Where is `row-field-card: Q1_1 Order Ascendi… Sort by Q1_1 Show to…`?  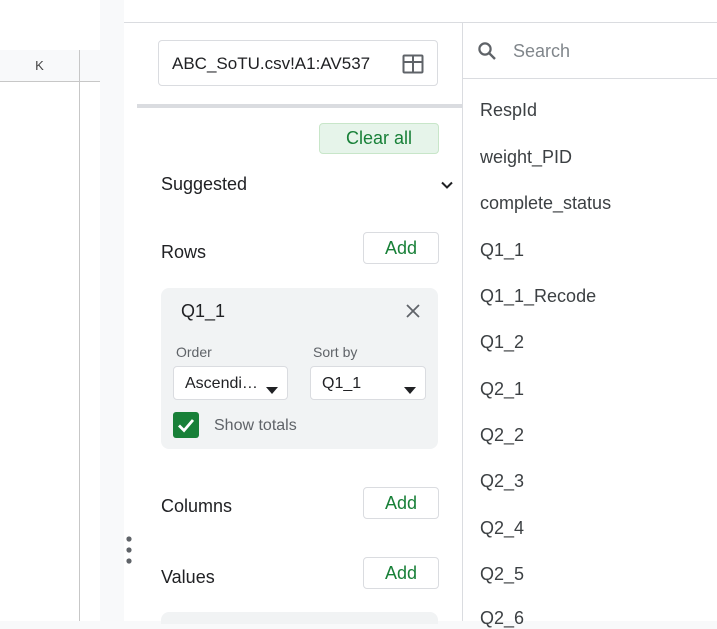 row-field-card: Q1_1 Order Ascendi… Sort by Q1_1 Show to… is located at coordinates (299, 368).